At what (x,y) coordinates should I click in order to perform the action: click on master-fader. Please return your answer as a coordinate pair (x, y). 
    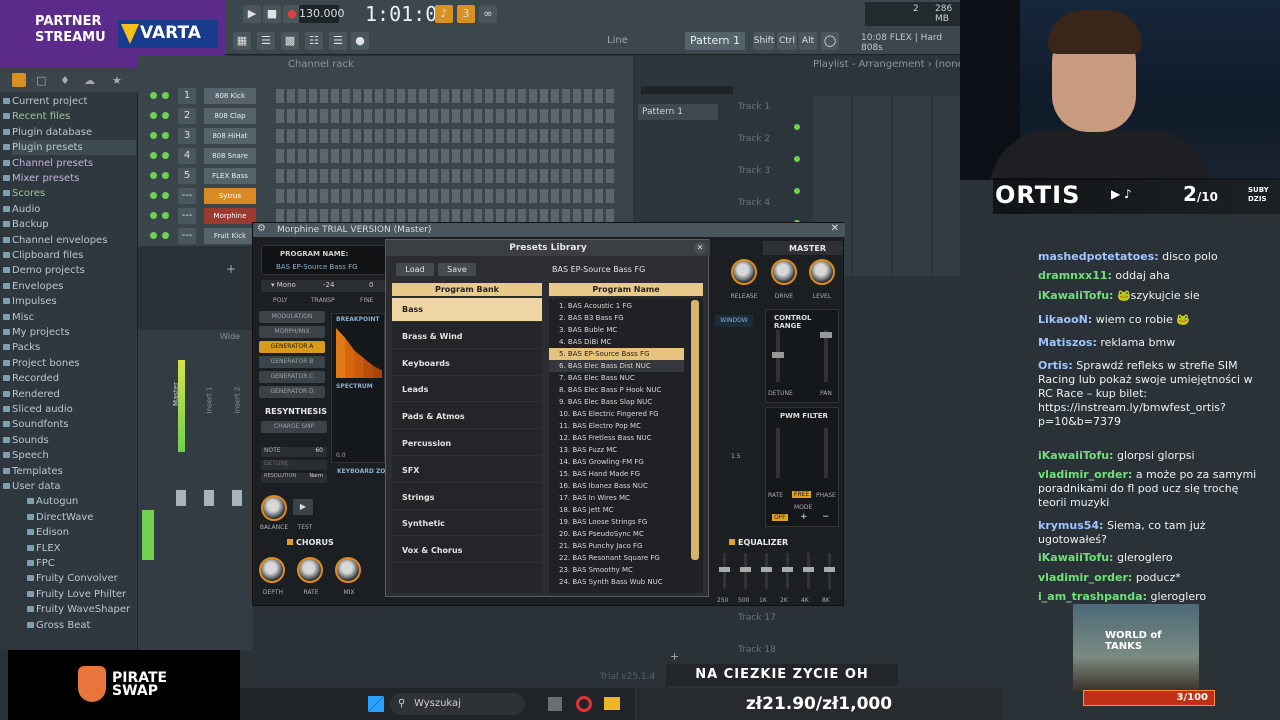
    Looking at the image, I should click on (181, 498).